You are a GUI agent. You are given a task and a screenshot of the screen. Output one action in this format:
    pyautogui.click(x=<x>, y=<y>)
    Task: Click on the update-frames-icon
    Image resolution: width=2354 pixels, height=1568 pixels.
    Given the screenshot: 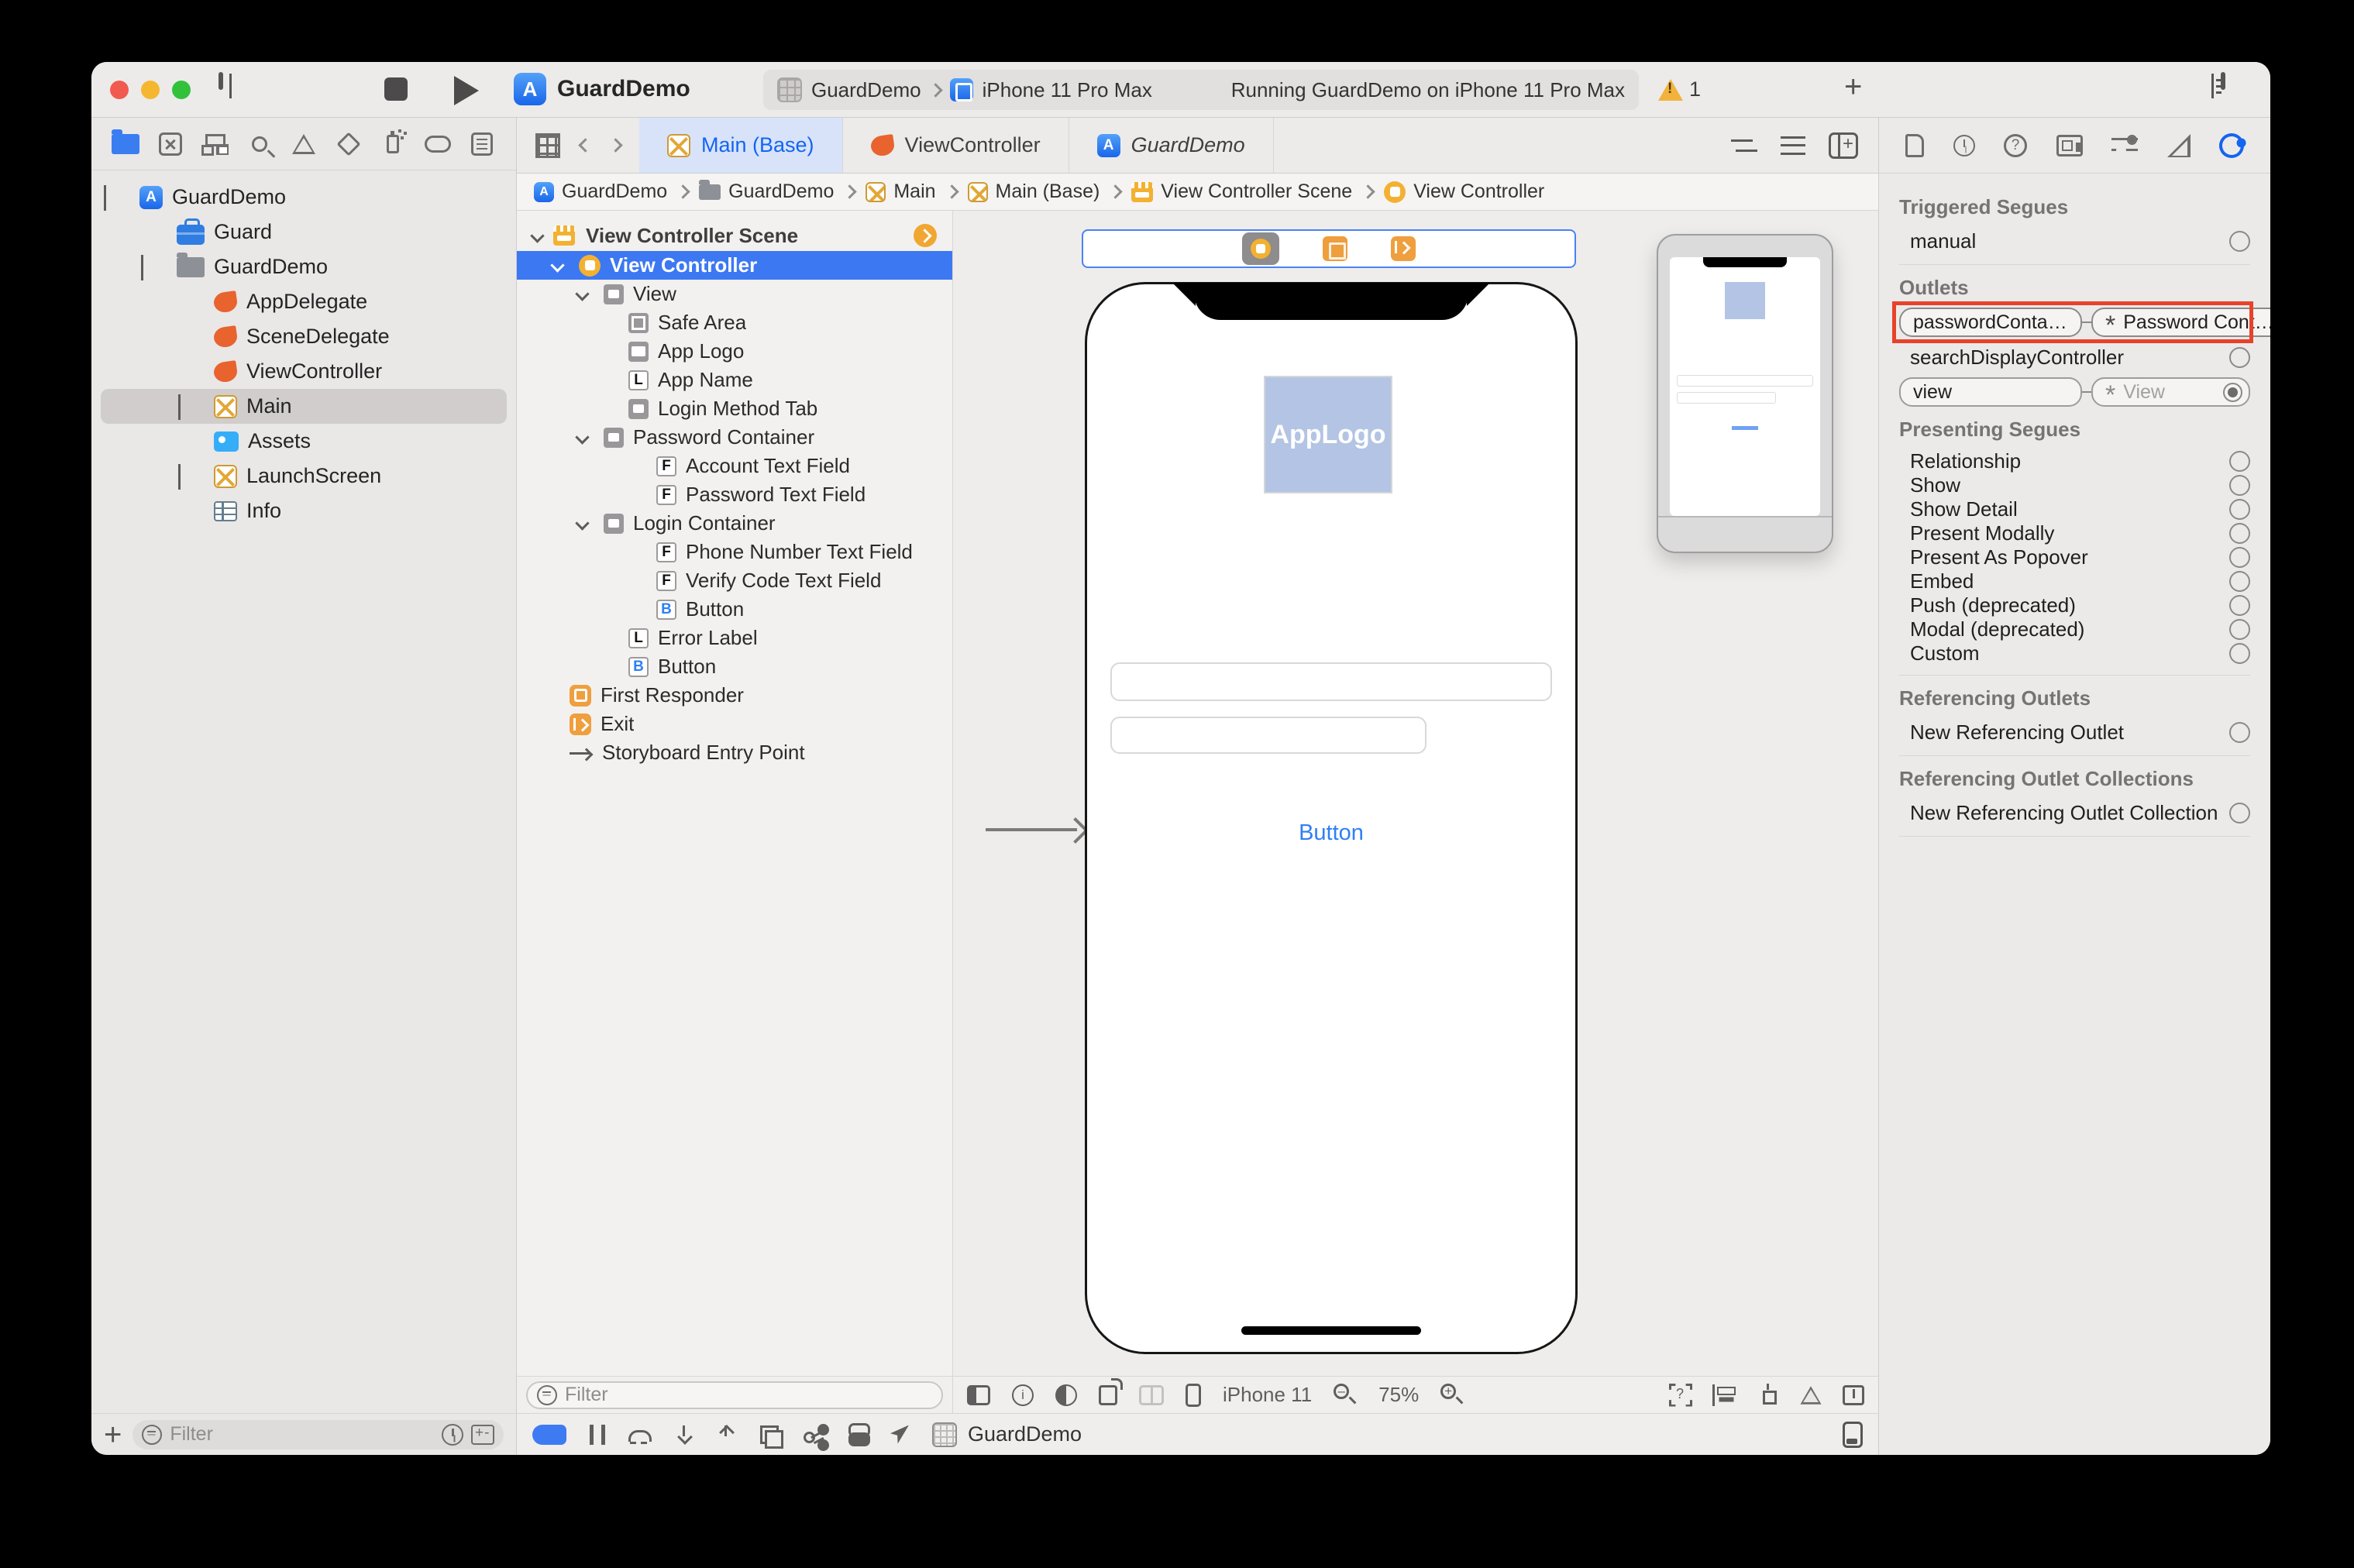 What is the action you would take?
    pyautogui.click(x=1853, y=1394)
    